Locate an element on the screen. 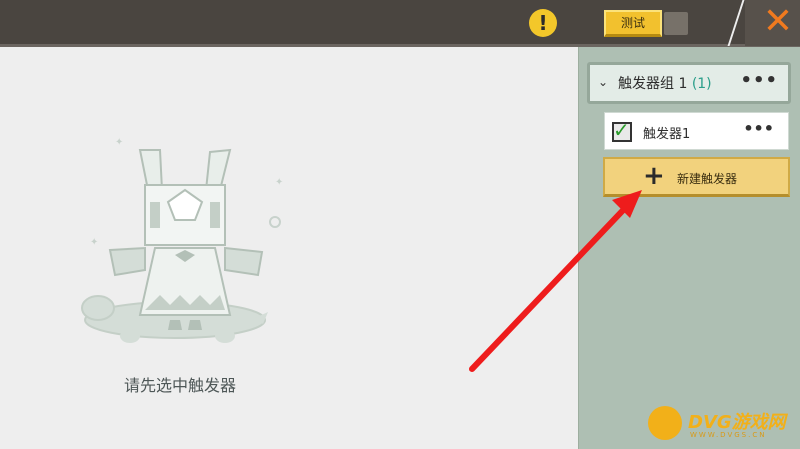 The height and width of the screenshot is (449, 800). empty-hint-text: 请先选中触发器 is located at coordinates (179, 385).